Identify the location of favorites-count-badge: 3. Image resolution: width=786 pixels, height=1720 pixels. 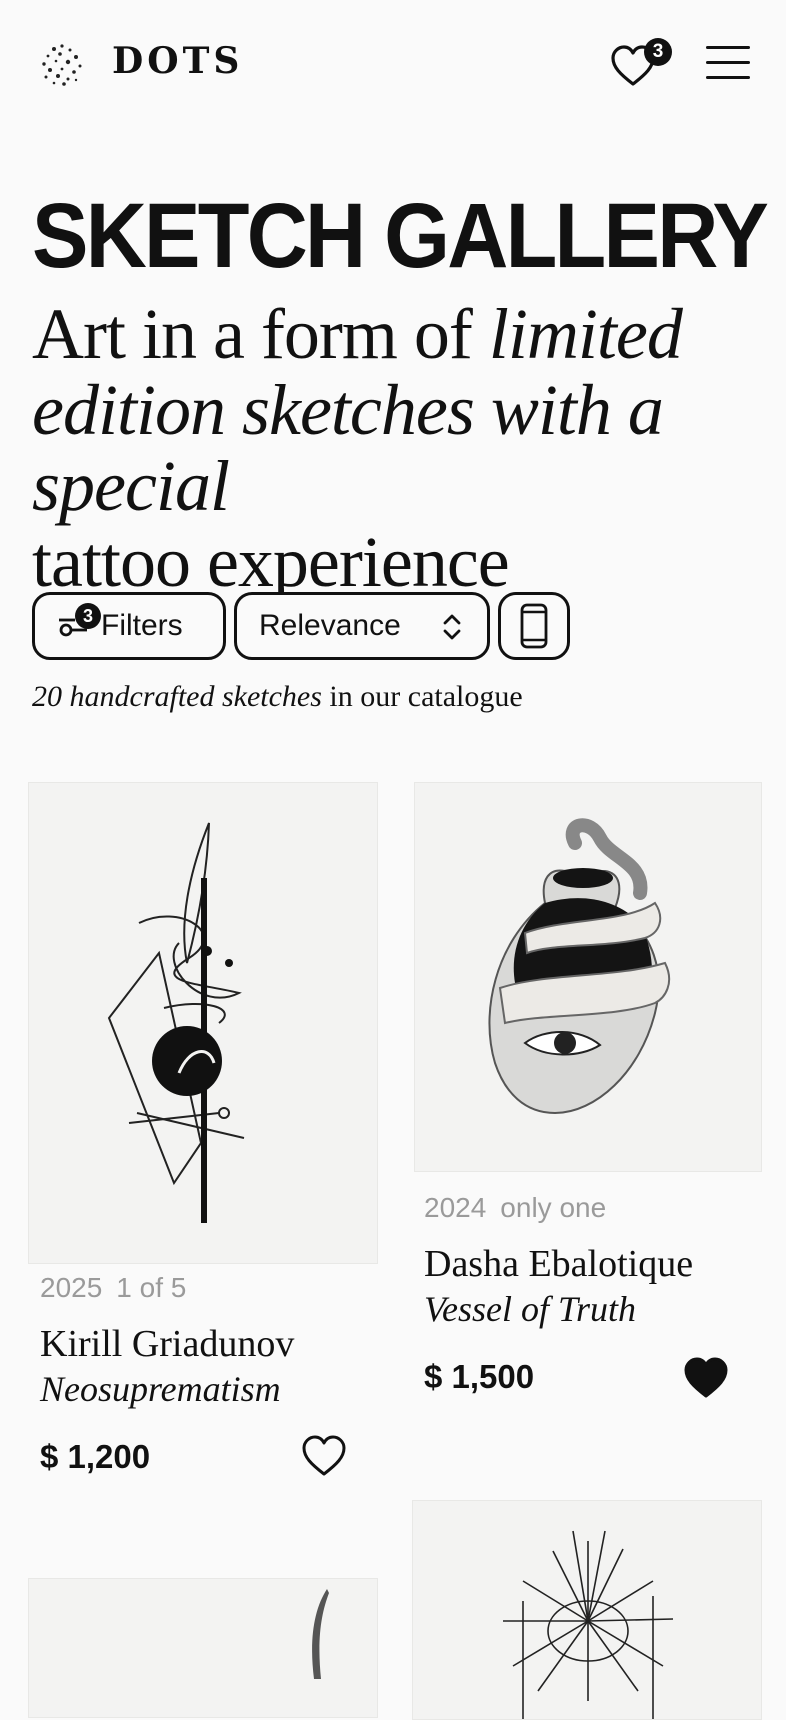
(658, 52).